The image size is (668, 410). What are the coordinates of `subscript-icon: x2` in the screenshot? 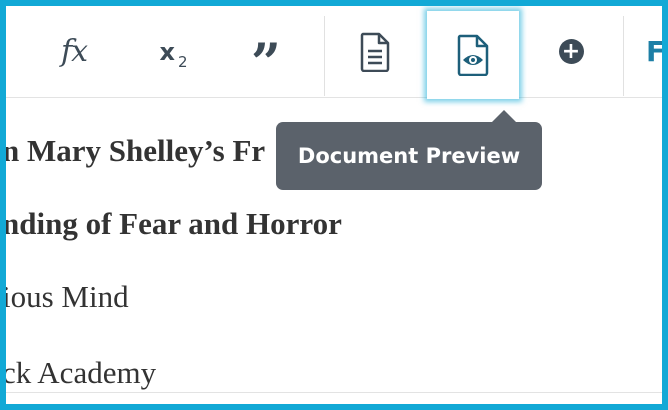 It's located at (173, 54).